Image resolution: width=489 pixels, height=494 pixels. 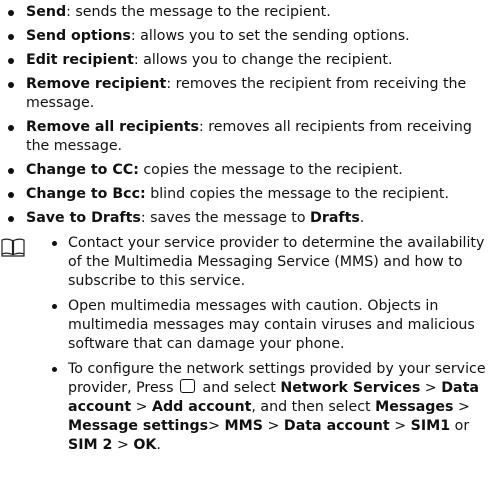 What do you see at coordinates (414, 407) in the screenshot?
I see `menu-messages: Messages` at bounding box center [414, 407].